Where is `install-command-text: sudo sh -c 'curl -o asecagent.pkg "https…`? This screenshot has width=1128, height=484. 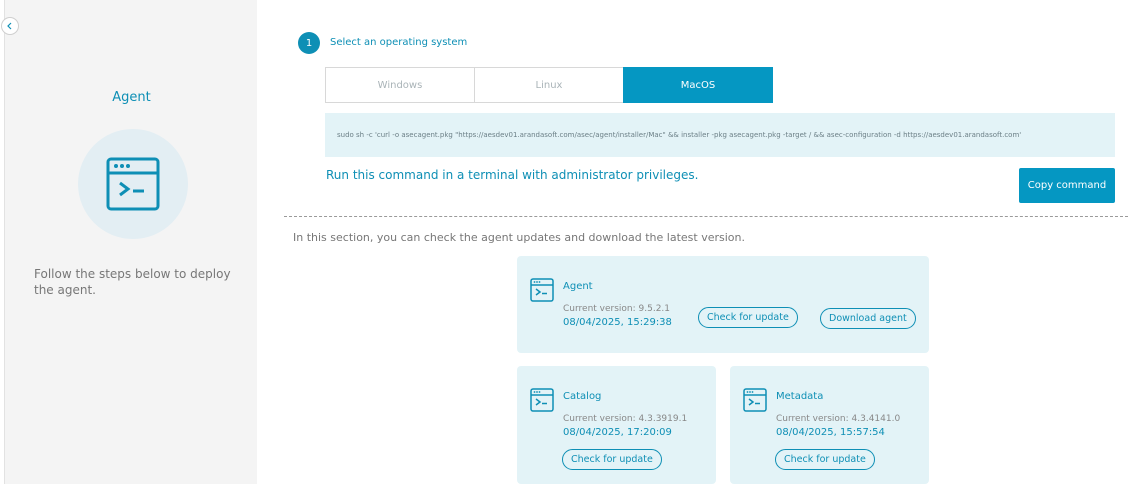 install-command-text: sudo sh -c 'curl -o asecagent.pkg "https… is located at coordinates (679, 135).